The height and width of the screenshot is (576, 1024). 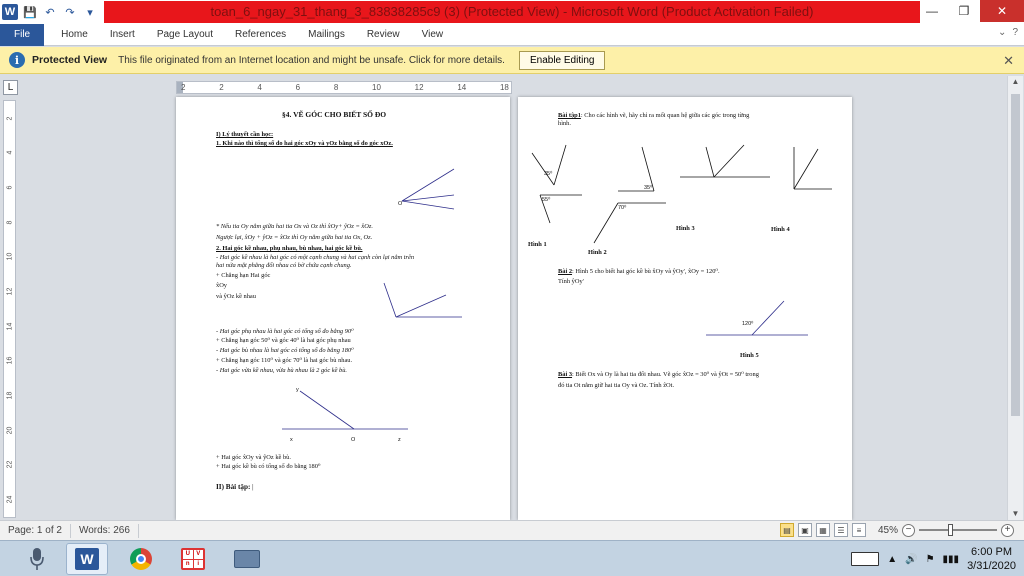 What do you see at coordinates (597, 252) in the screenshot?
I see `figure-2-caption: Hình 2` at bounding box center [597, 252].